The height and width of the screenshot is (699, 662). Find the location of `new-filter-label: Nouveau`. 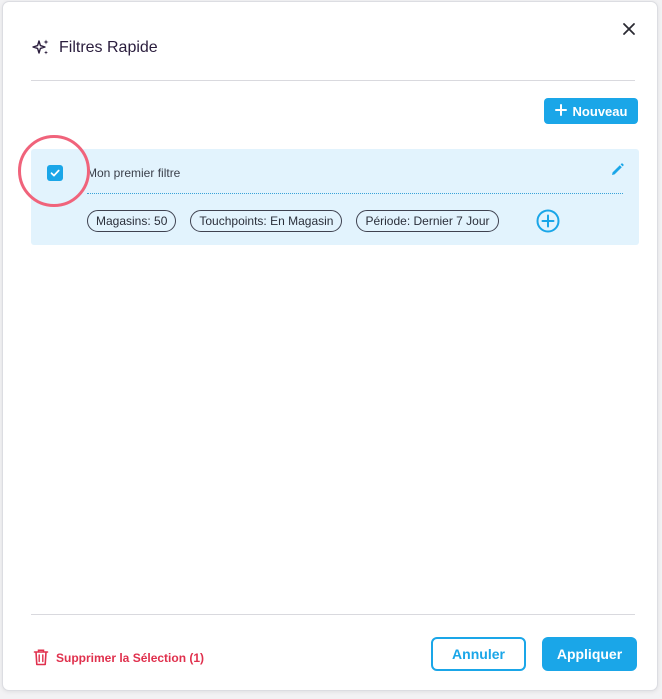

new-filter-label: Nouveau is located at coordinates (600, 111).